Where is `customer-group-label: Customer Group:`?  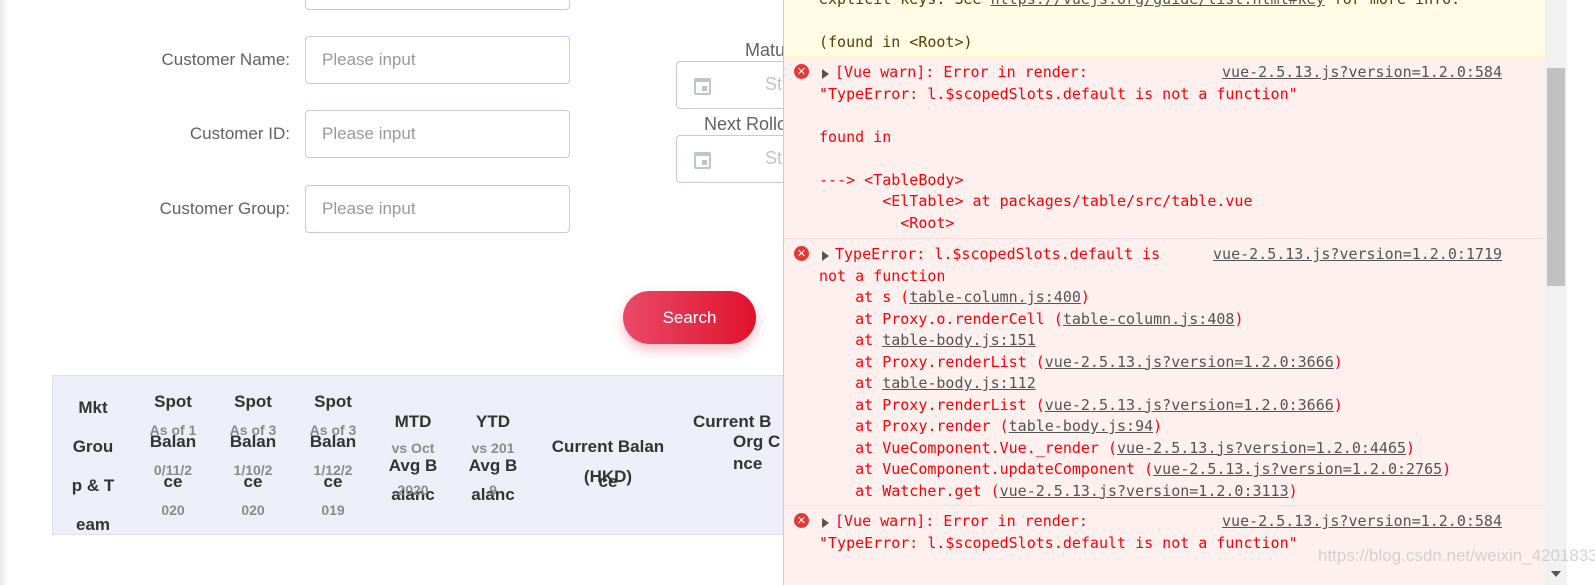
customer-group-label: Customer Group: is located at coordinates (224, 208).